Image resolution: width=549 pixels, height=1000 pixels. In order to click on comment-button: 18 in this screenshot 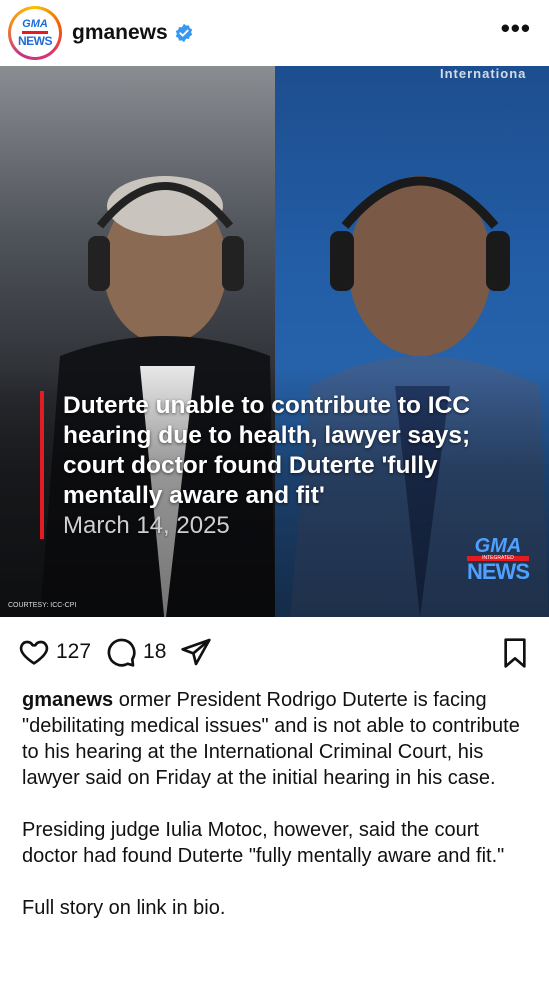, I will do `click(135, 652)`.